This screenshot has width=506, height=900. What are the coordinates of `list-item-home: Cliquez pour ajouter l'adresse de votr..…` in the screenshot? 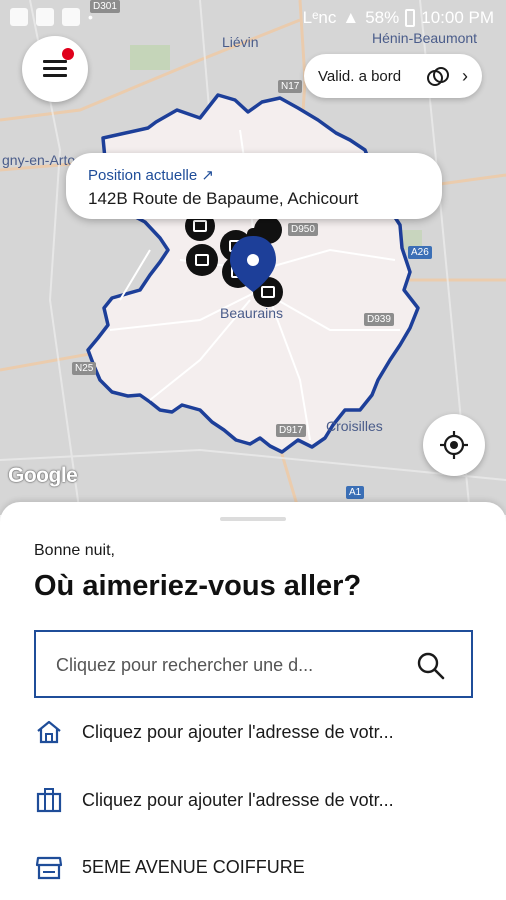 It's located at (254, 732).